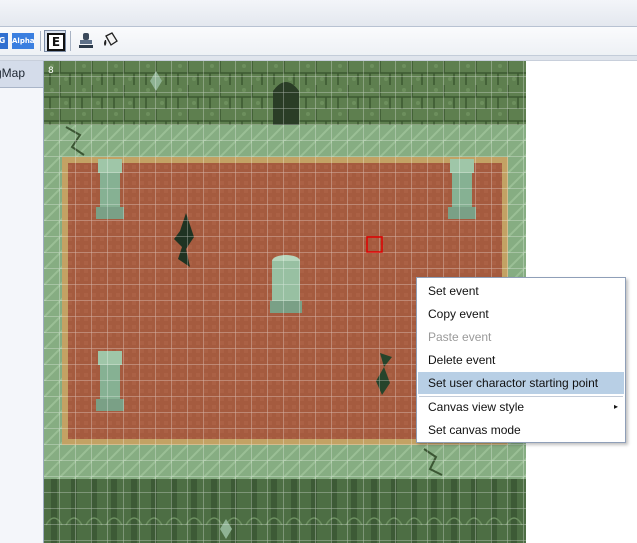 The height and width of the screenshot is (543, 637). What do you see at coordinates (318, 41) in the screenshot?
I see `toolbar: G Alpha E` at bounding box center [318, 41].